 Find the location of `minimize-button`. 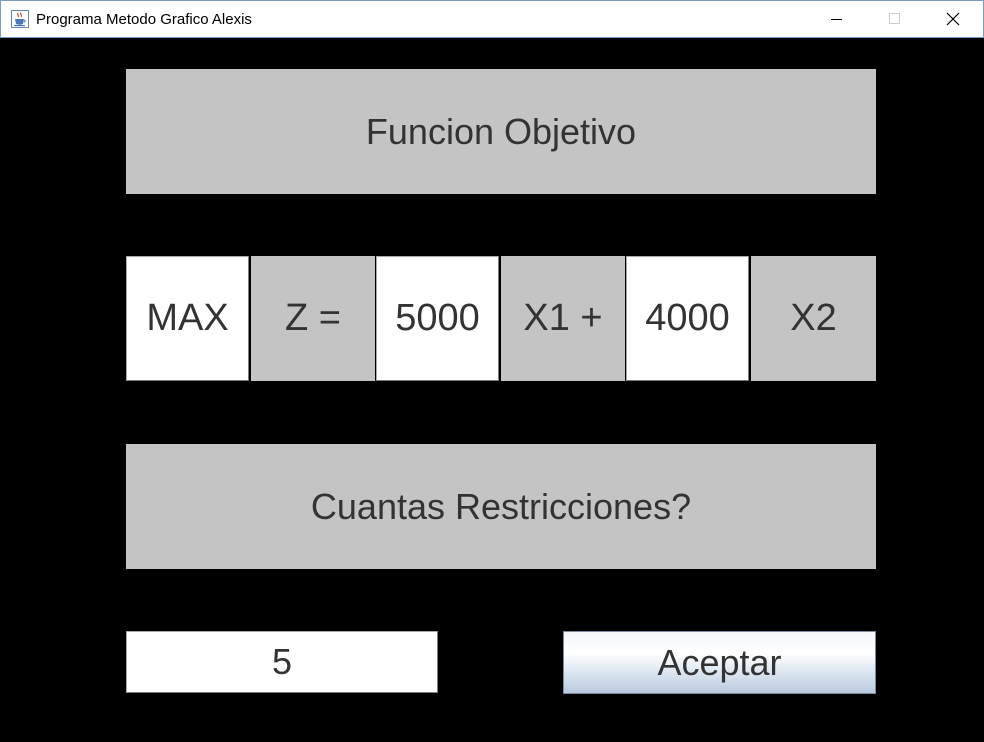

minimize-button is located at coordinates (837, 19).